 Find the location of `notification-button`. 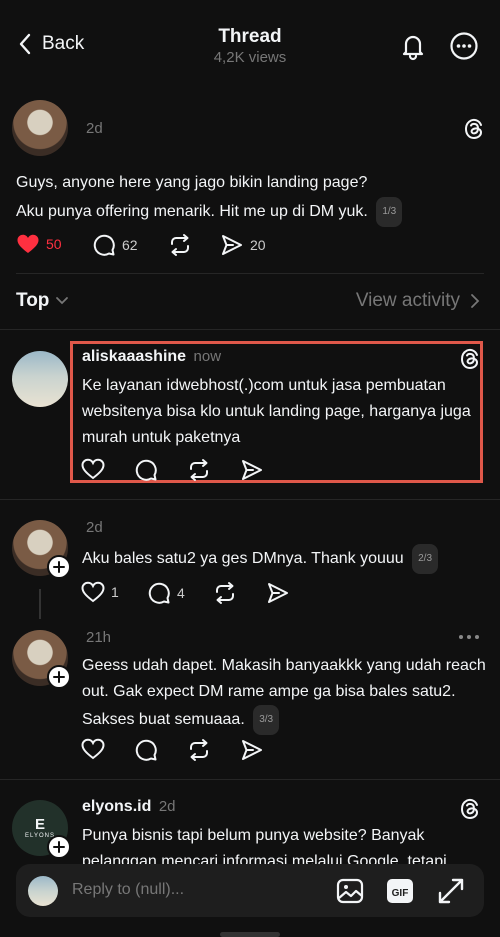

notification-button is located at coordinates (413, 46).